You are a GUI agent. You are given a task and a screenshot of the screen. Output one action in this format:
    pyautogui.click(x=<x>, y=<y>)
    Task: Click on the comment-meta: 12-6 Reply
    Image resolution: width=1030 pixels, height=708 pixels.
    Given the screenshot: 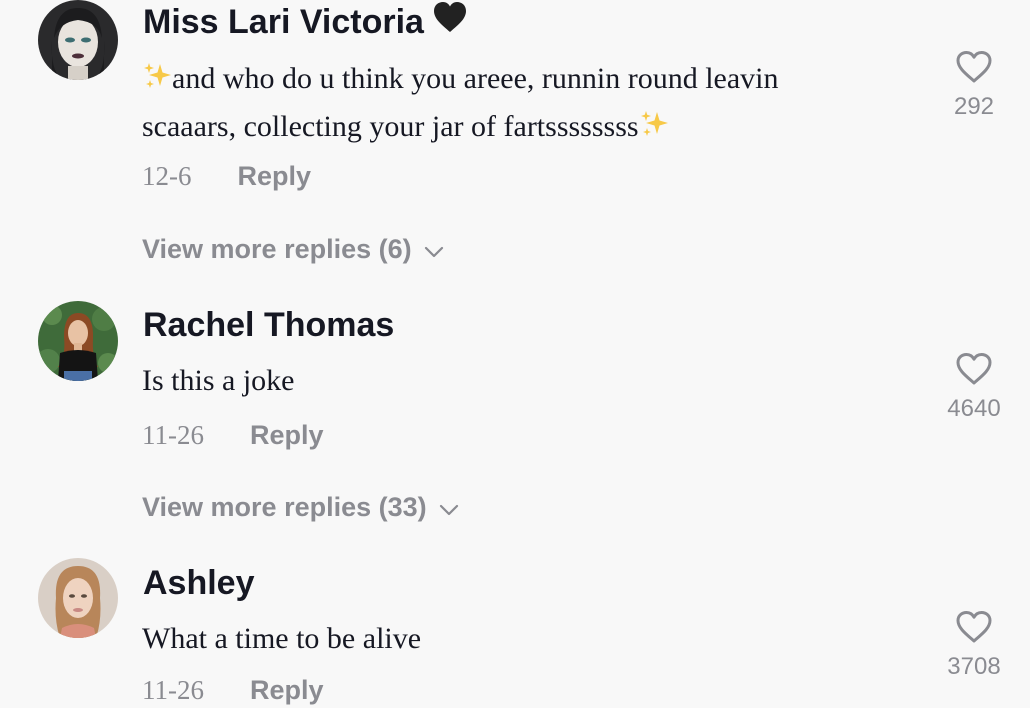 What is the action you would take?
    pyautogui.click(x=226, y=176)
    